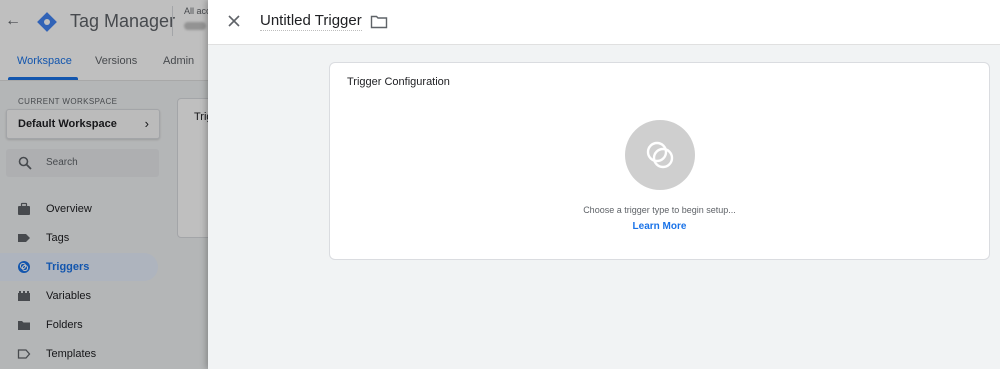 The image size is (1000, 369). I want to click on trigger-type-placeholder, so click(660, 155).